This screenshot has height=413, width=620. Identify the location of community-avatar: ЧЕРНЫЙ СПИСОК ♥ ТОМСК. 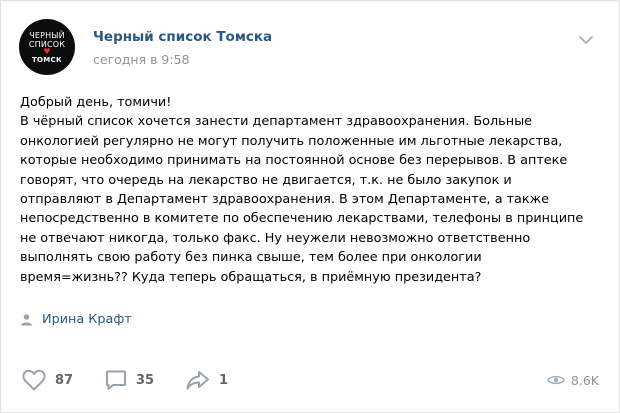
(47, 47).